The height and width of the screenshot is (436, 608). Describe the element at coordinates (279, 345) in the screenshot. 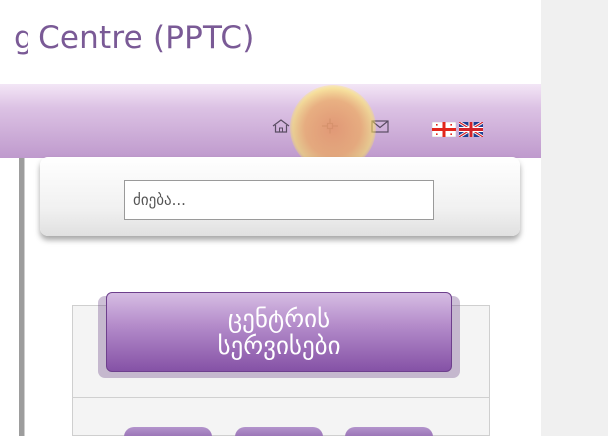

I see `services-title-line-2: სერვისები` at that location.